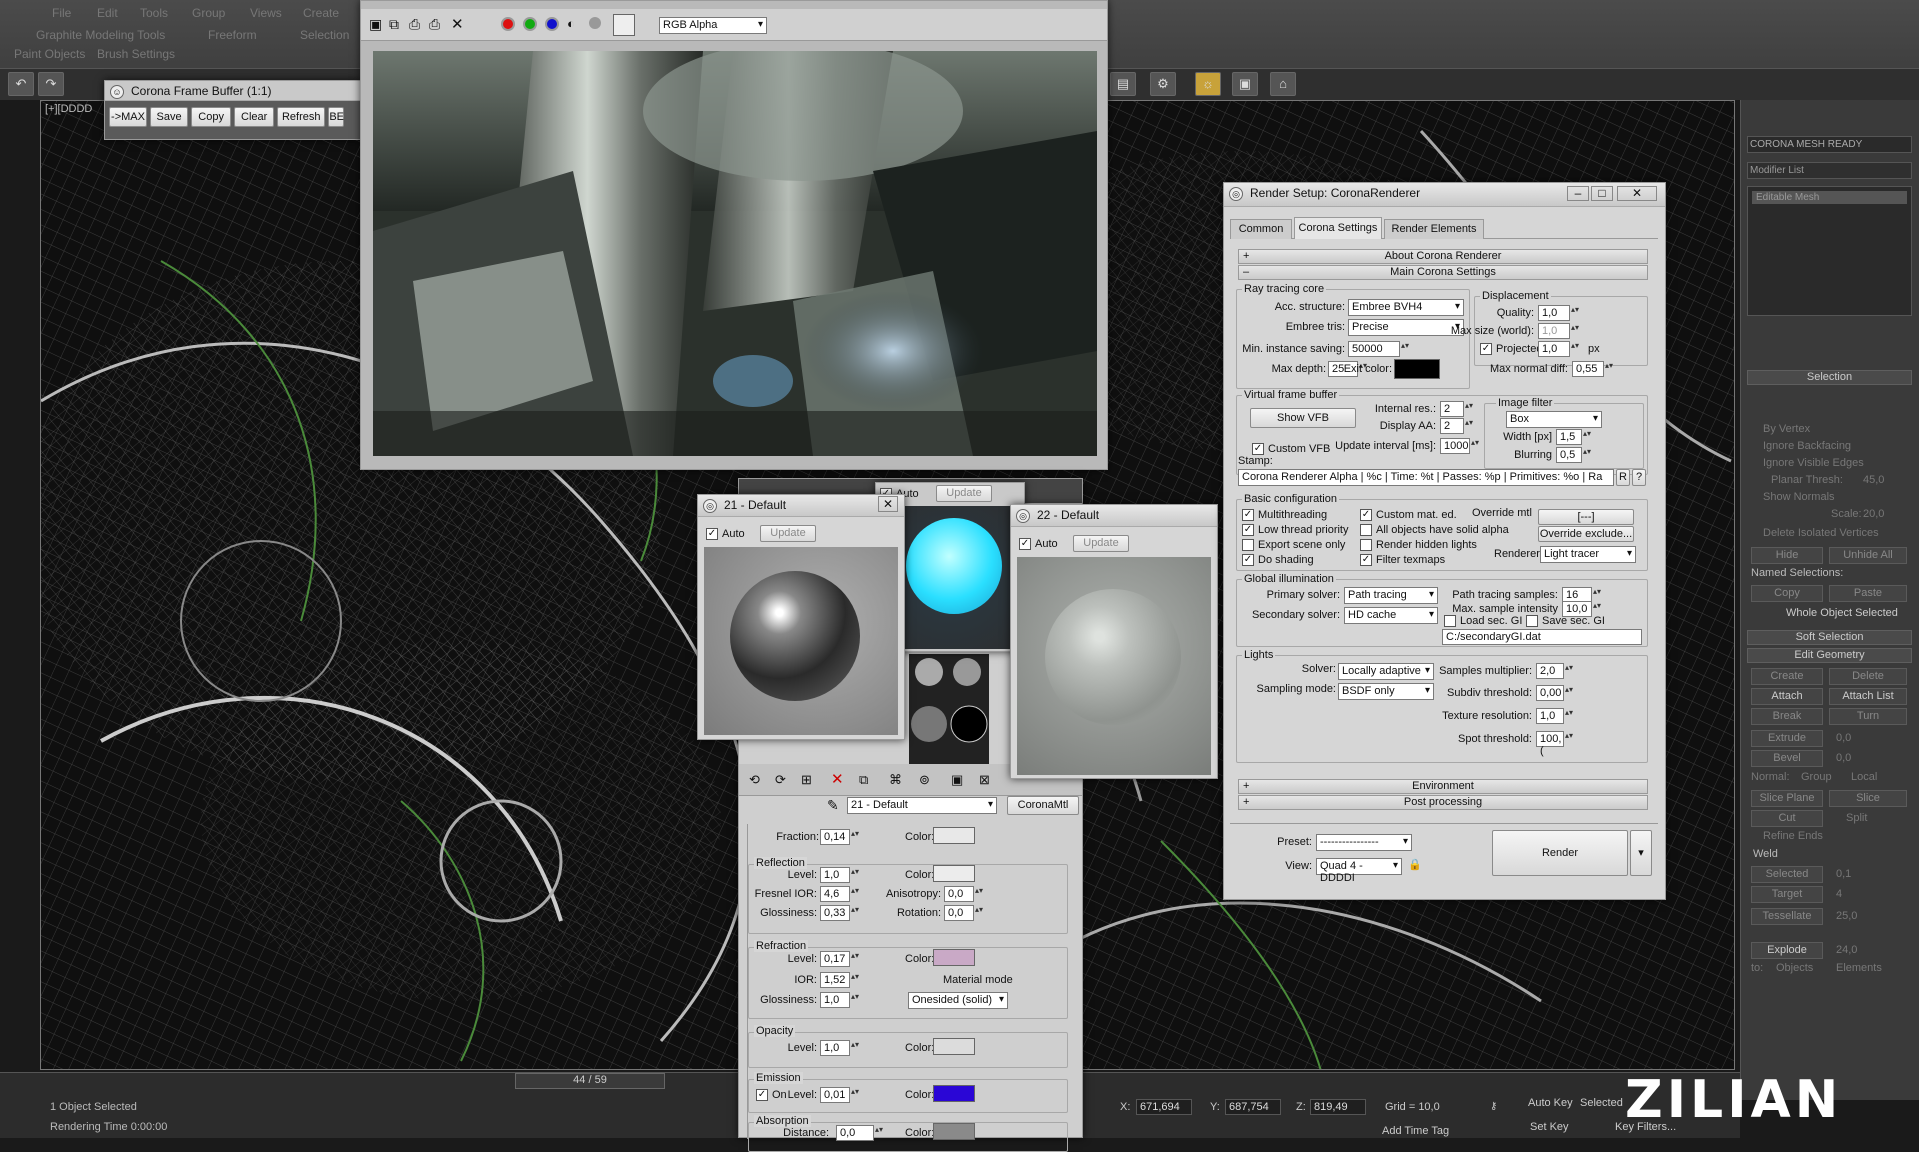 This screenshot has height=1152, width=1919. What do you see at coordinates (1559, 349) in the screenshot?
I see `projected-size-spinner: 1,0` at bounding box center [1559, 349].